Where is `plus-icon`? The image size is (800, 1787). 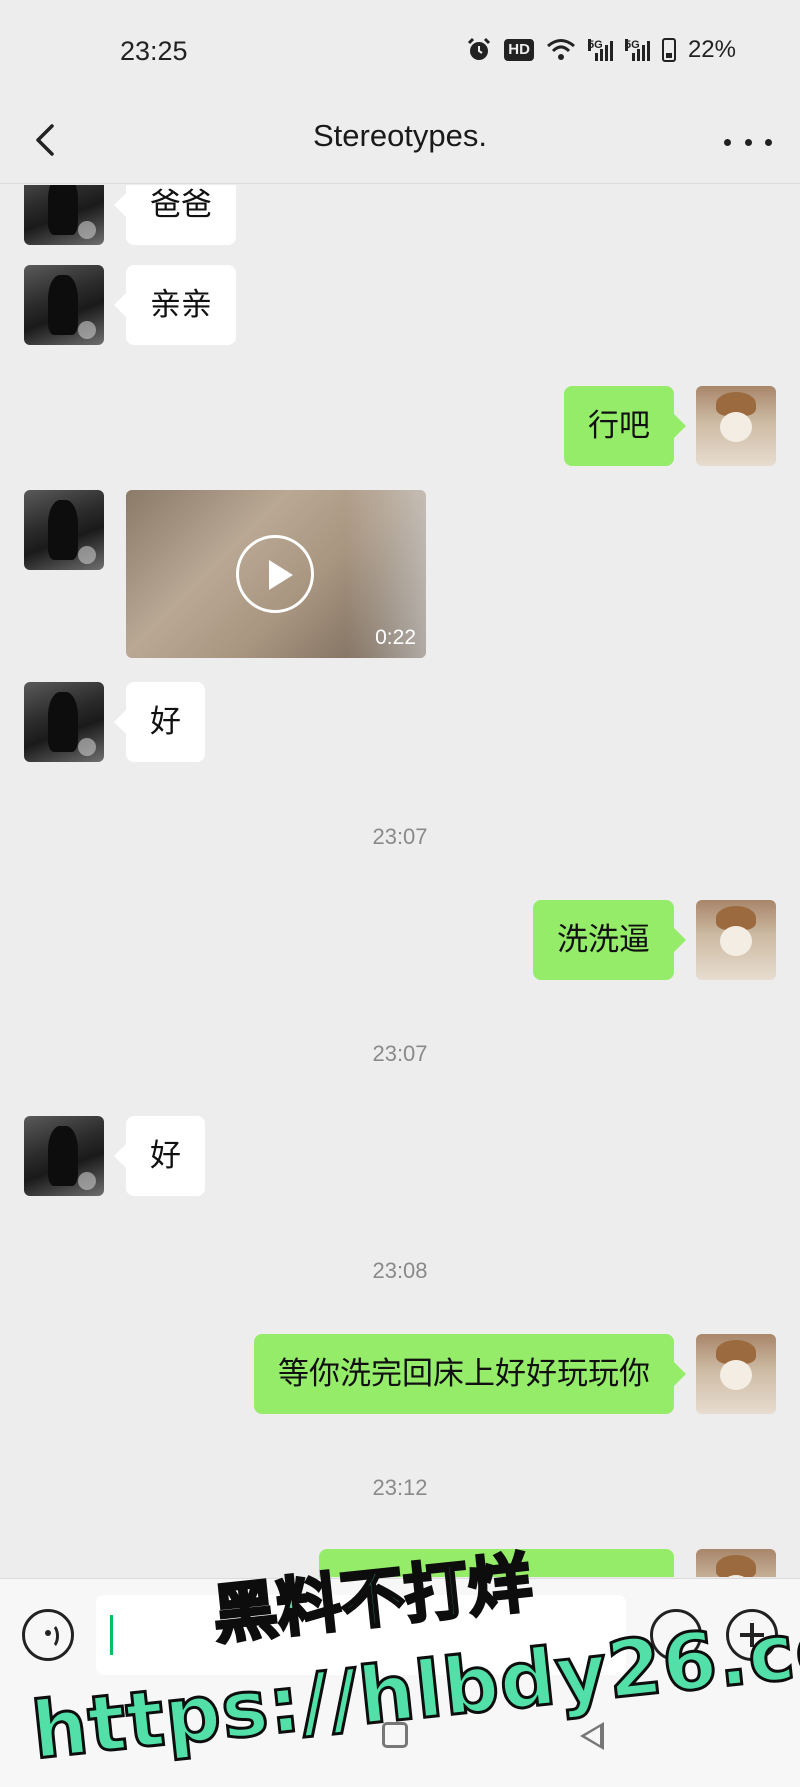 plus-icon is located at coordinates (752, 1635).